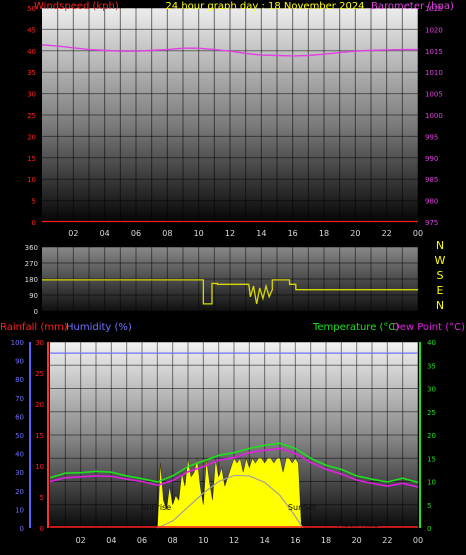 This screenshot has height=555, width=466. I want to click on chart3-temperature-tick-10: 10, so click(431, 483).